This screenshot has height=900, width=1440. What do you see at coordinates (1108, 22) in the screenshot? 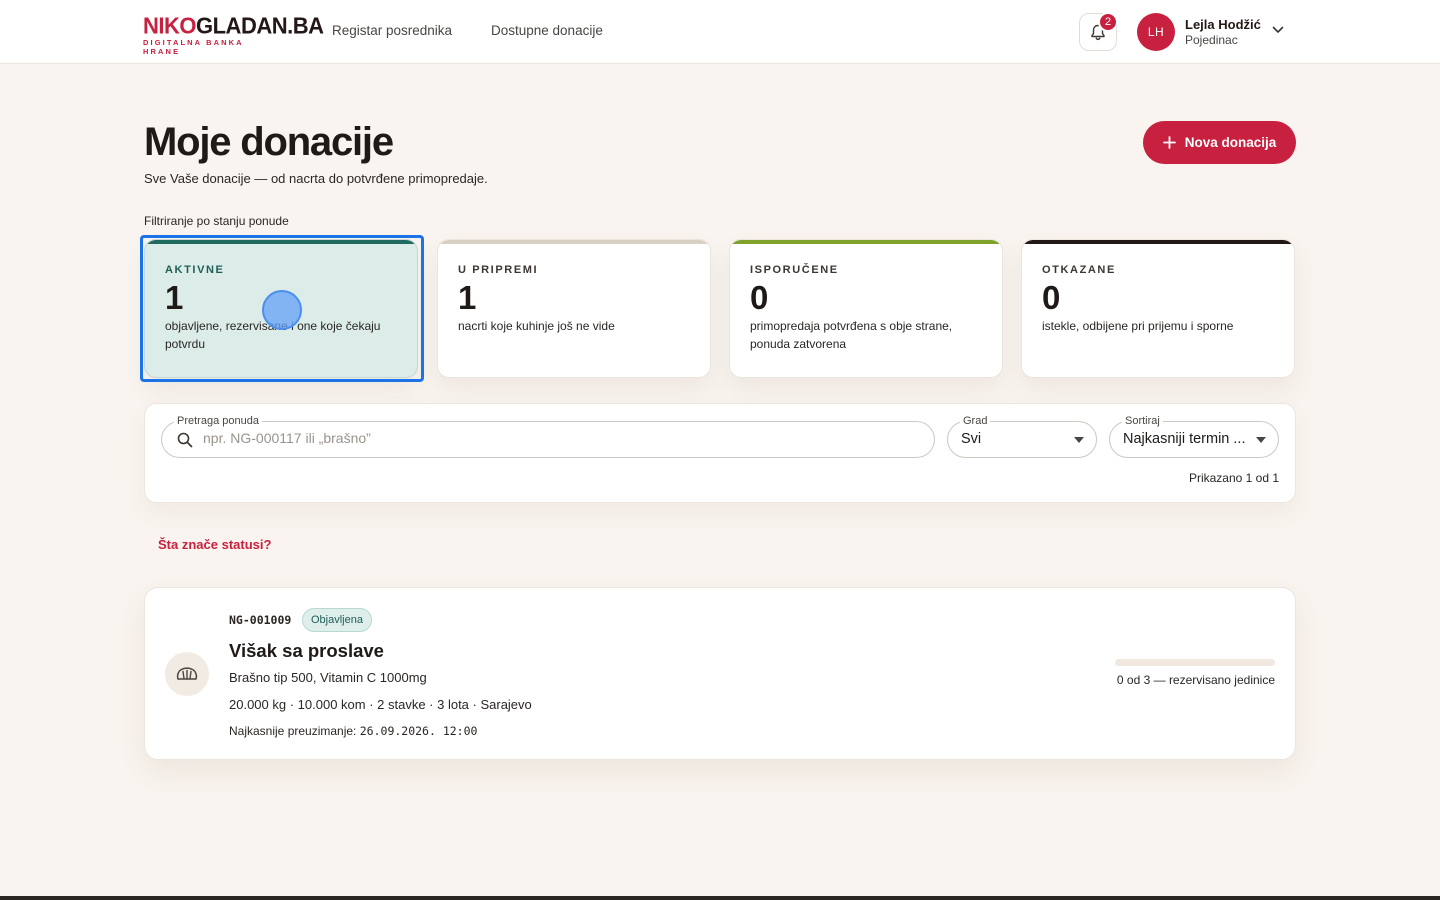
I see `notification-count-badge: 2` at bounding box center [1108, 22].